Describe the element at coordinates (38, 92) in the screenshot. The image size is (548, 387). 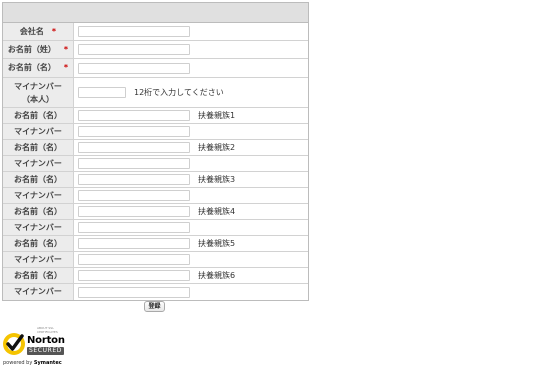
I see `label-my-number: マイナンバー（本人）` at that location.